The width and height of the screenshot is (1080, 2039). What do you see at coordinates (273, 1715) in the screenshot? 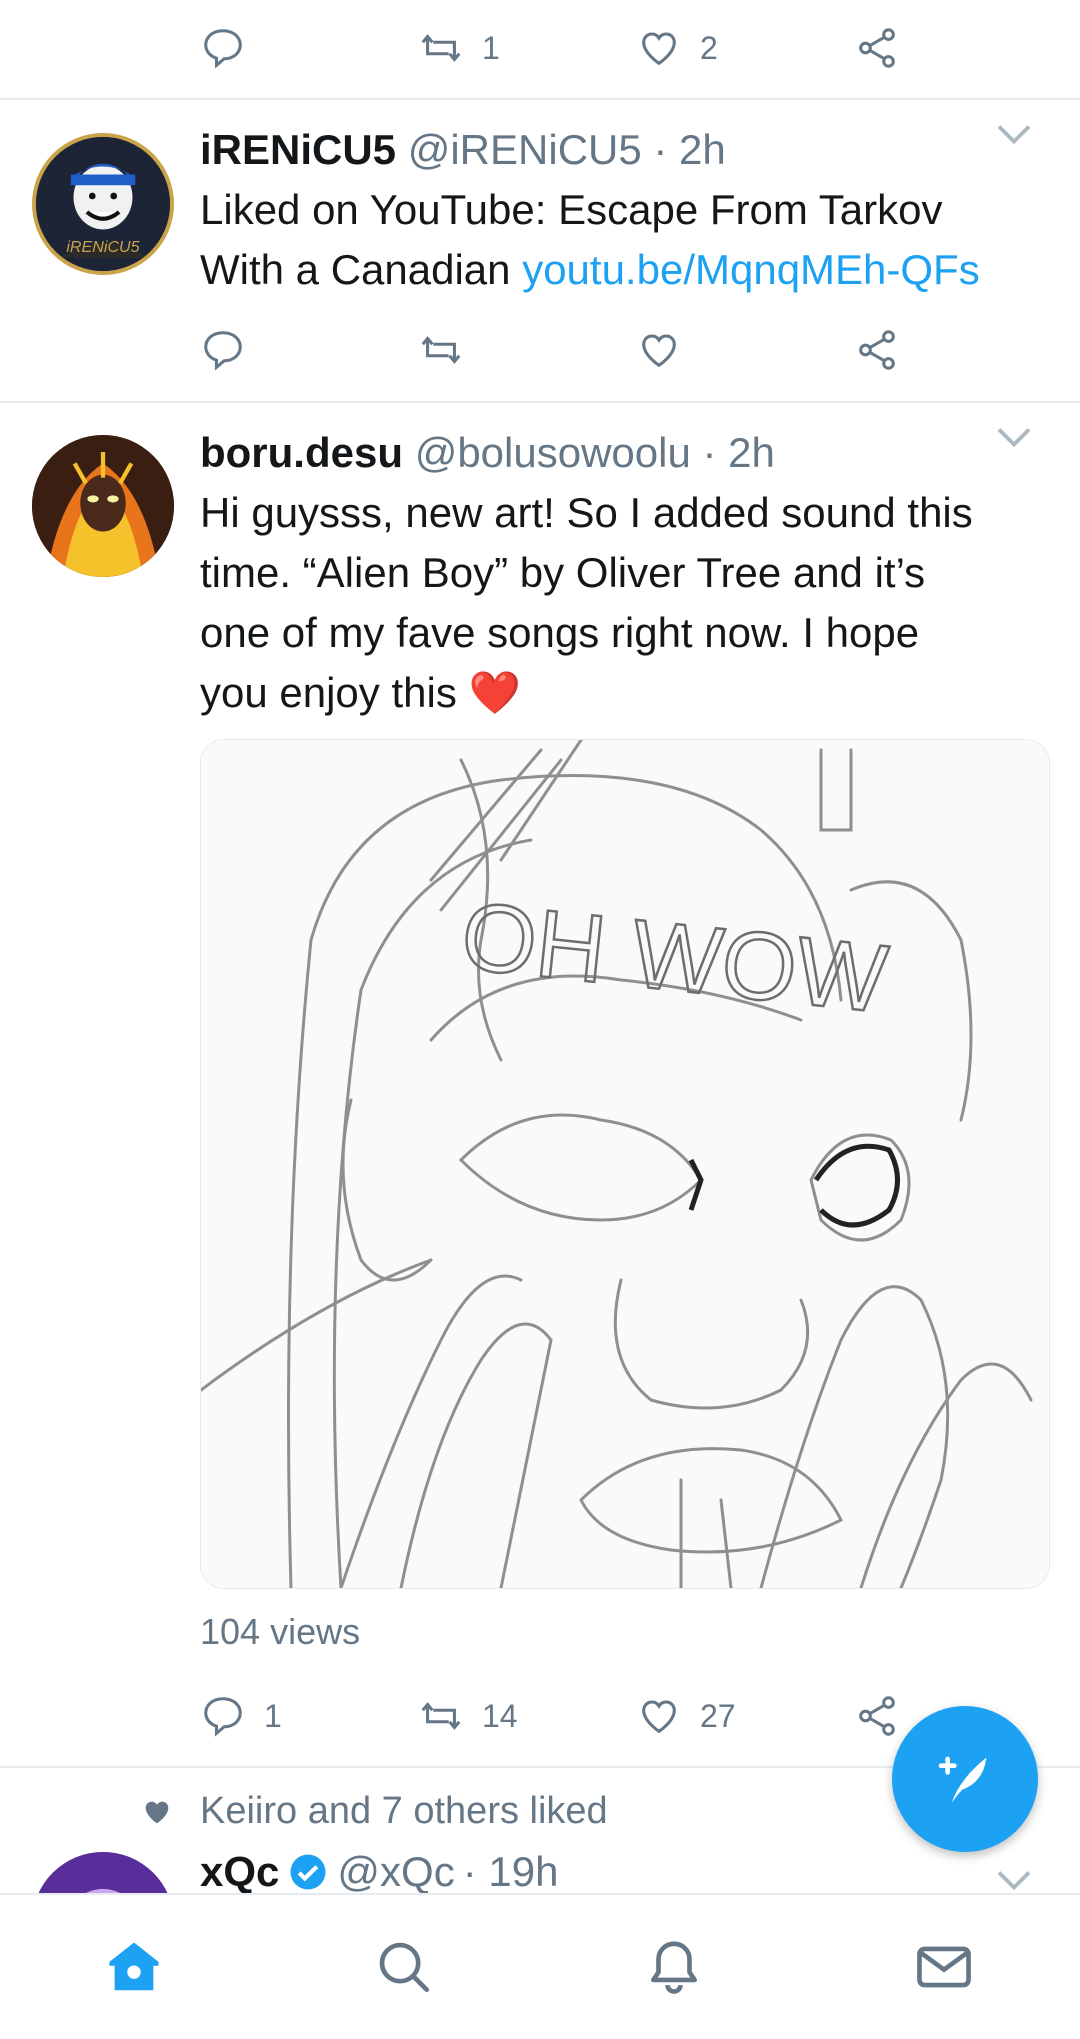
I see `reply-count: 1` at bounding box center [273, 1715].